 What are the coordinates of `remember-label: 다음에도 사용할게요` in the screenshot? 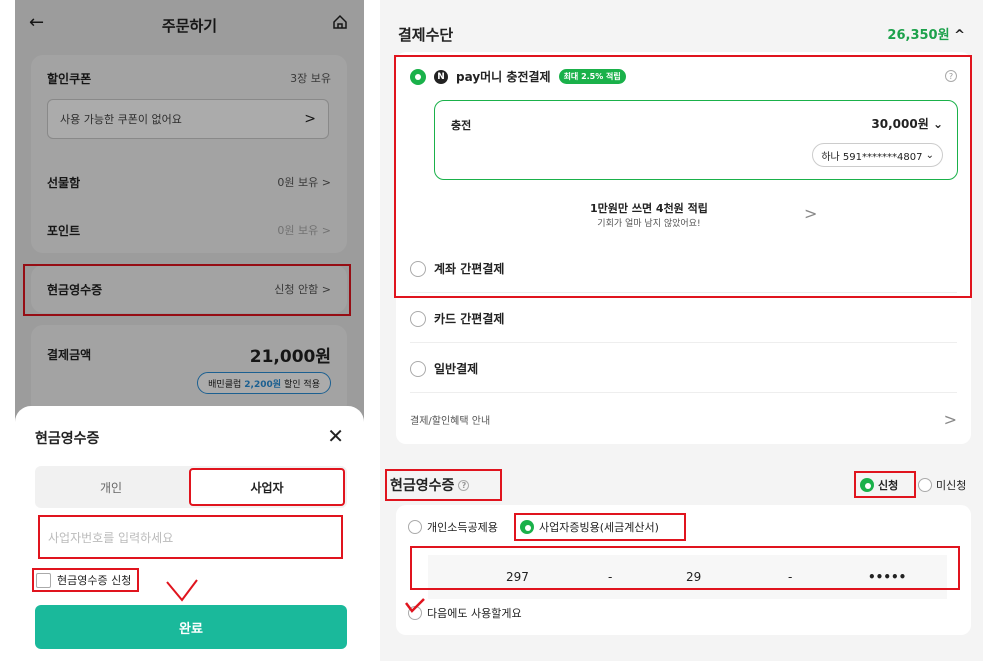 It's located at (474, 613).